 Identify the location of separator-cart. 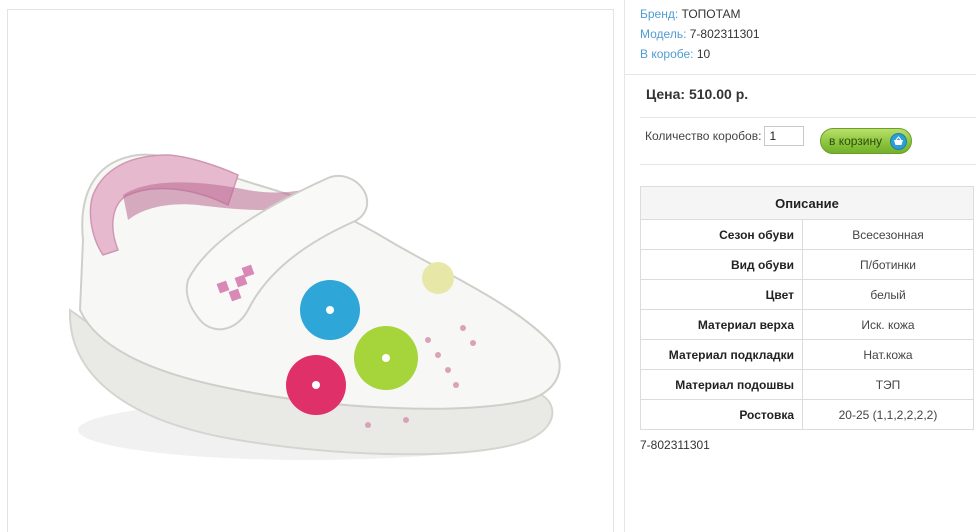
(808, 164).